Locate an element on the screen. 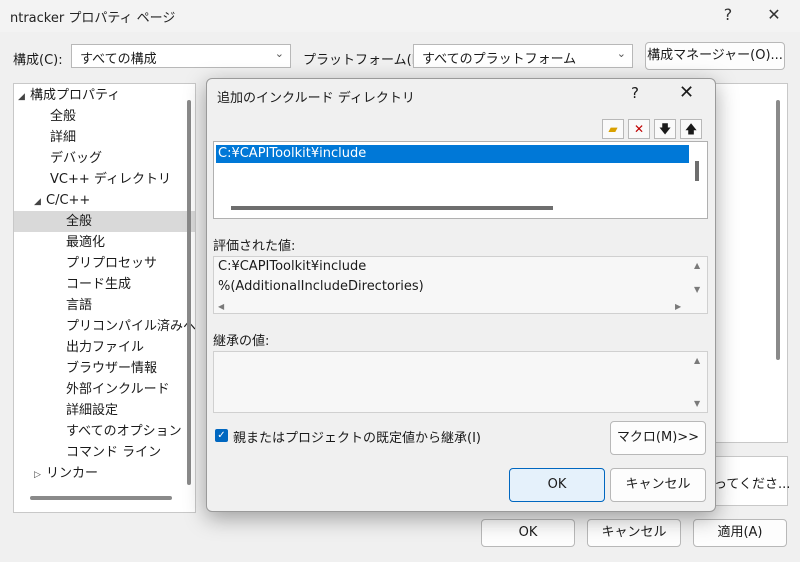 This screenshot has height=562, width=800. evaluated-label: 評価された値: is located at coordinates (254, 246).